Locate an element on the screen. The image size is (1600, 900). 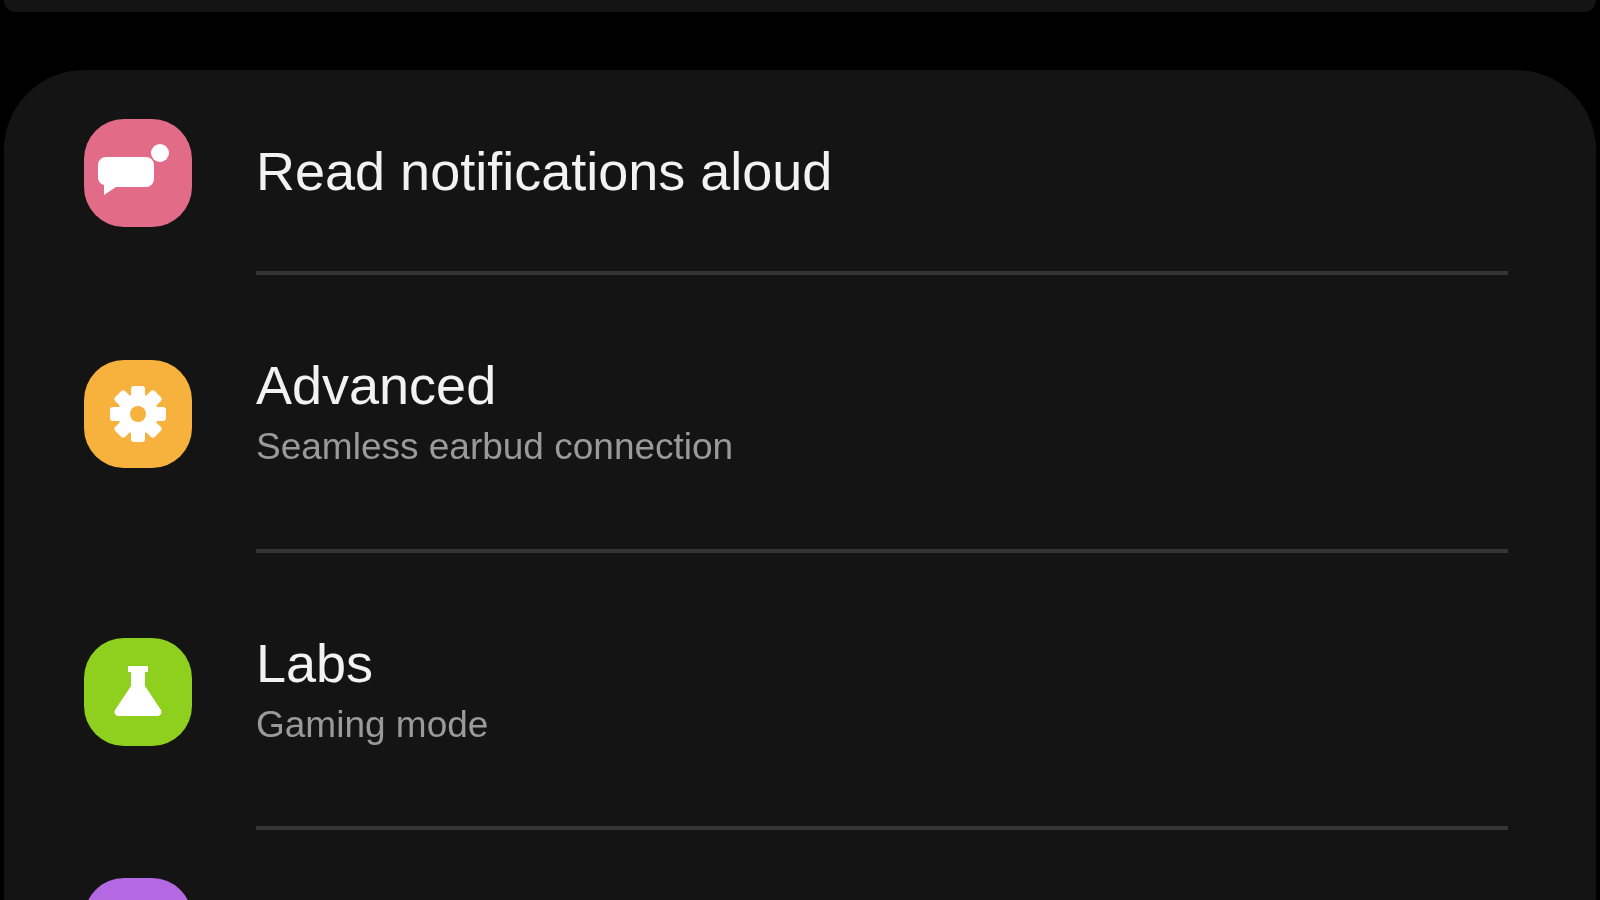
setting-title: Advanced is located at coordinates (882, 385).